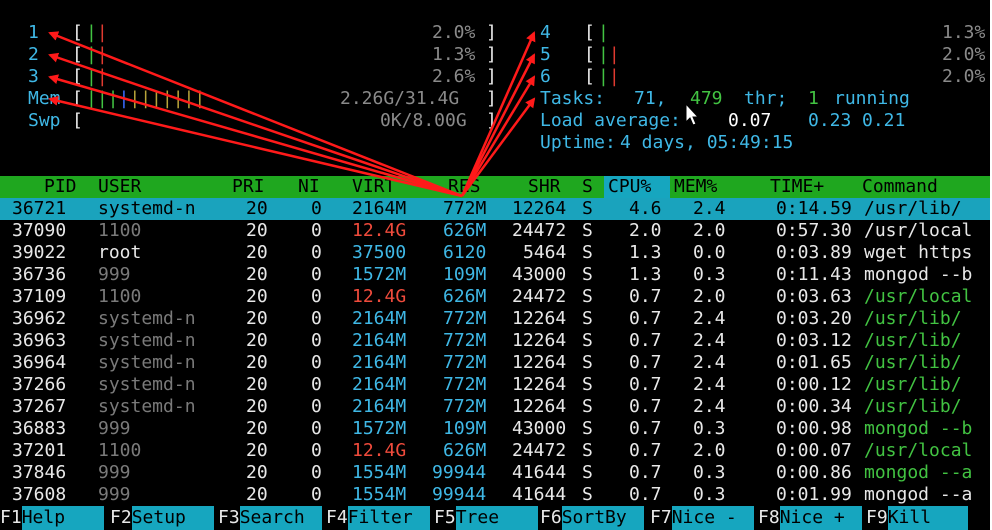  Describe the element at coordinates (814, 362) in the screenshot. I see `cell-time: 0:01.65` at that location.